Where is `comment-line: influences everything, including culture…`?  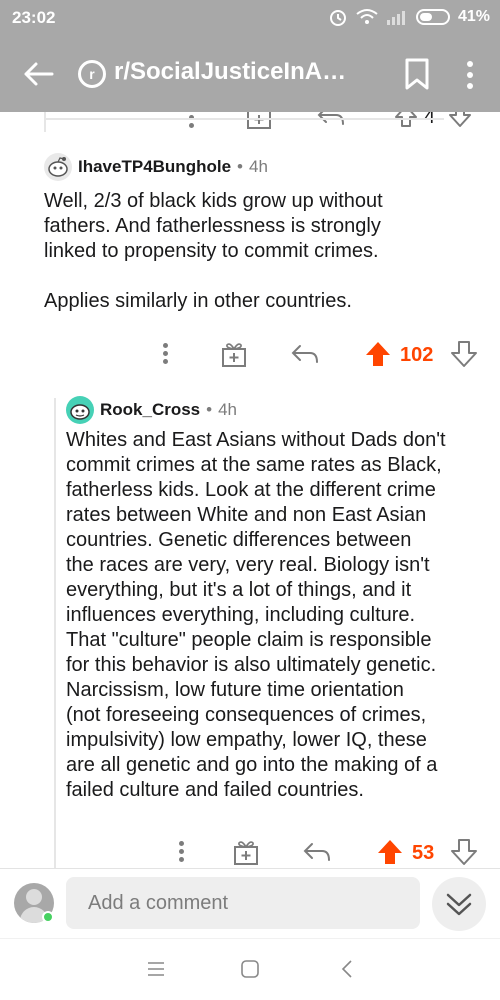 comment-line: influences everything, including culture… is located at coordinates (241, 615).